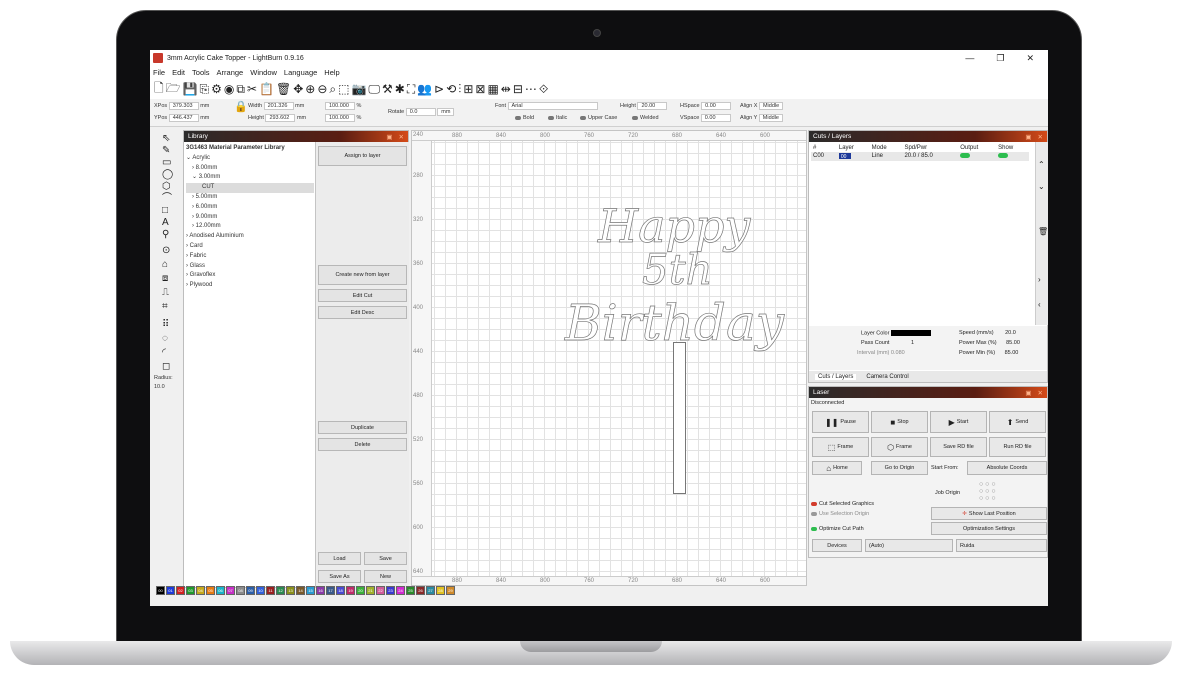 Image resolution: width=1182 pixels, height=675 pixels. Describe the element at coordinates (362, 427) in the screenshot. I see `duplicate-button: Duplicate` at that location.